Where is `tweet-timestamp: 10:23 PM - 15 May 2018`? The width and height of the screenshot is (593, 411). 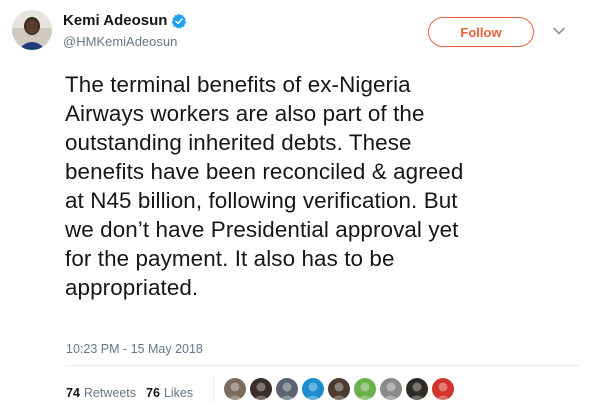
tweet-timestamp: 10:23 PM - 15 May 2018 is located at coordinates (134, 349).